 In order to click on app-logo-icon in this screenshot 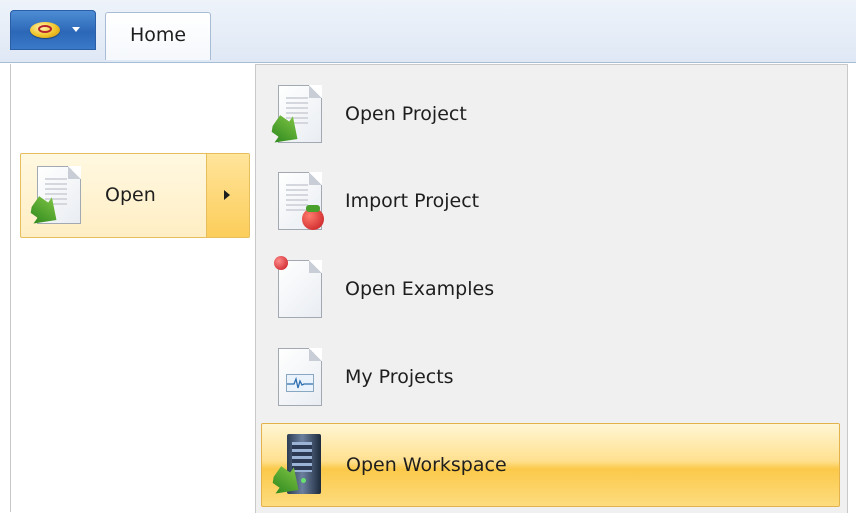, I will do `click(45, 30)`.